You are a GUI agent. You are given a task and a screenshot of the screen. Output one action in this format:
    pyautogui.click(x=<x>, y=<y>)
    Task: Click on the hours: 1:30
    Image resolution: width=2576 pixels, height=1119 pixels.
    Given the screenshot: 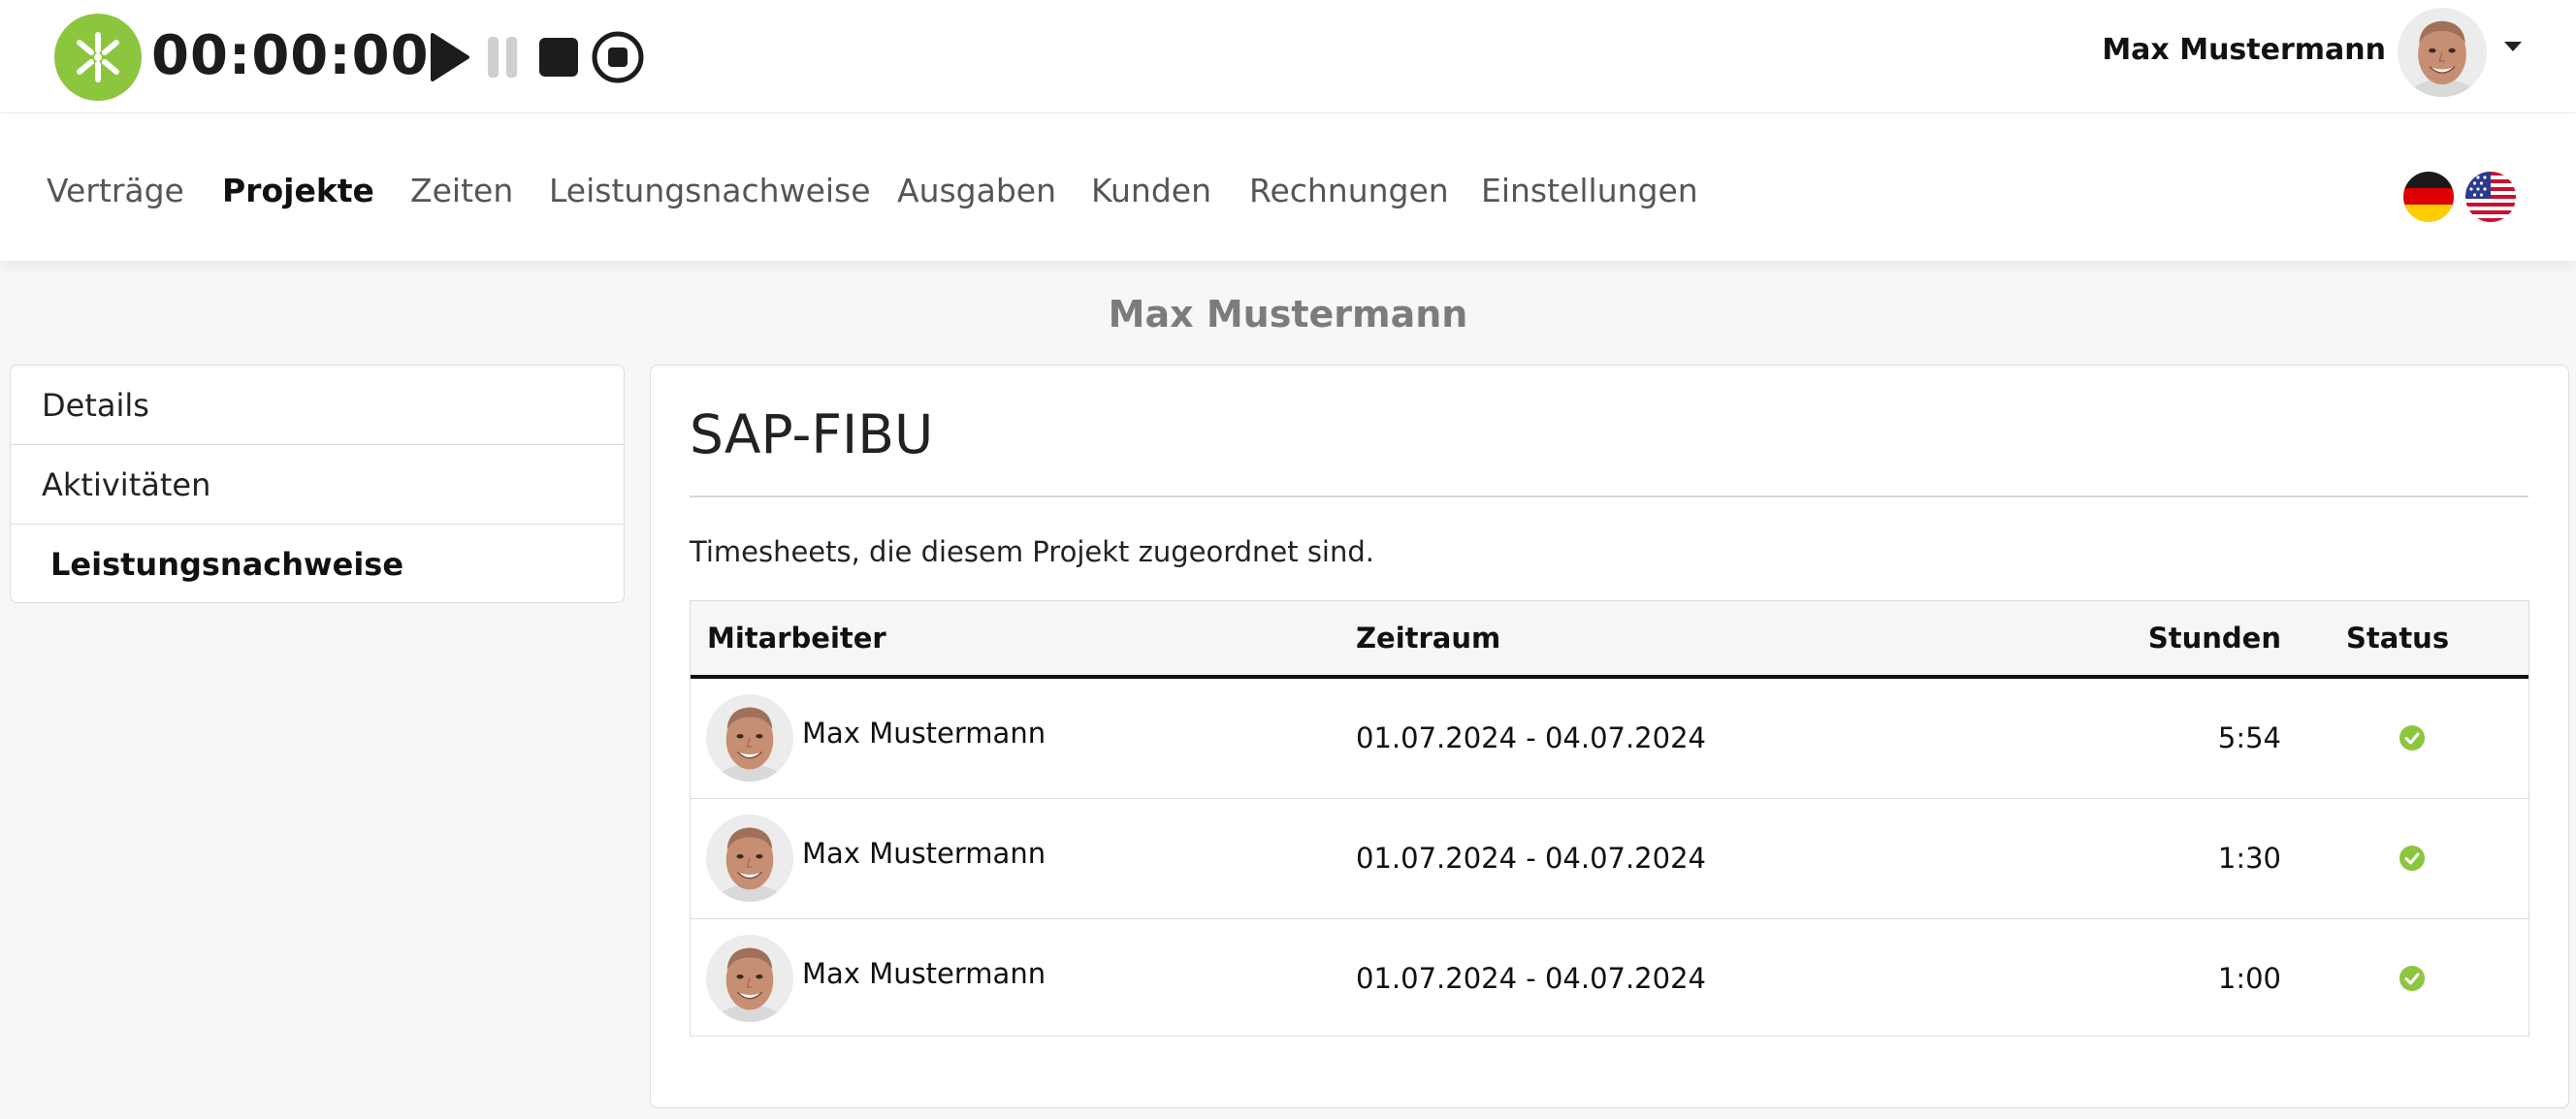 What is the action you would take?
    pyautogui.click(x=2249, y=859)
    